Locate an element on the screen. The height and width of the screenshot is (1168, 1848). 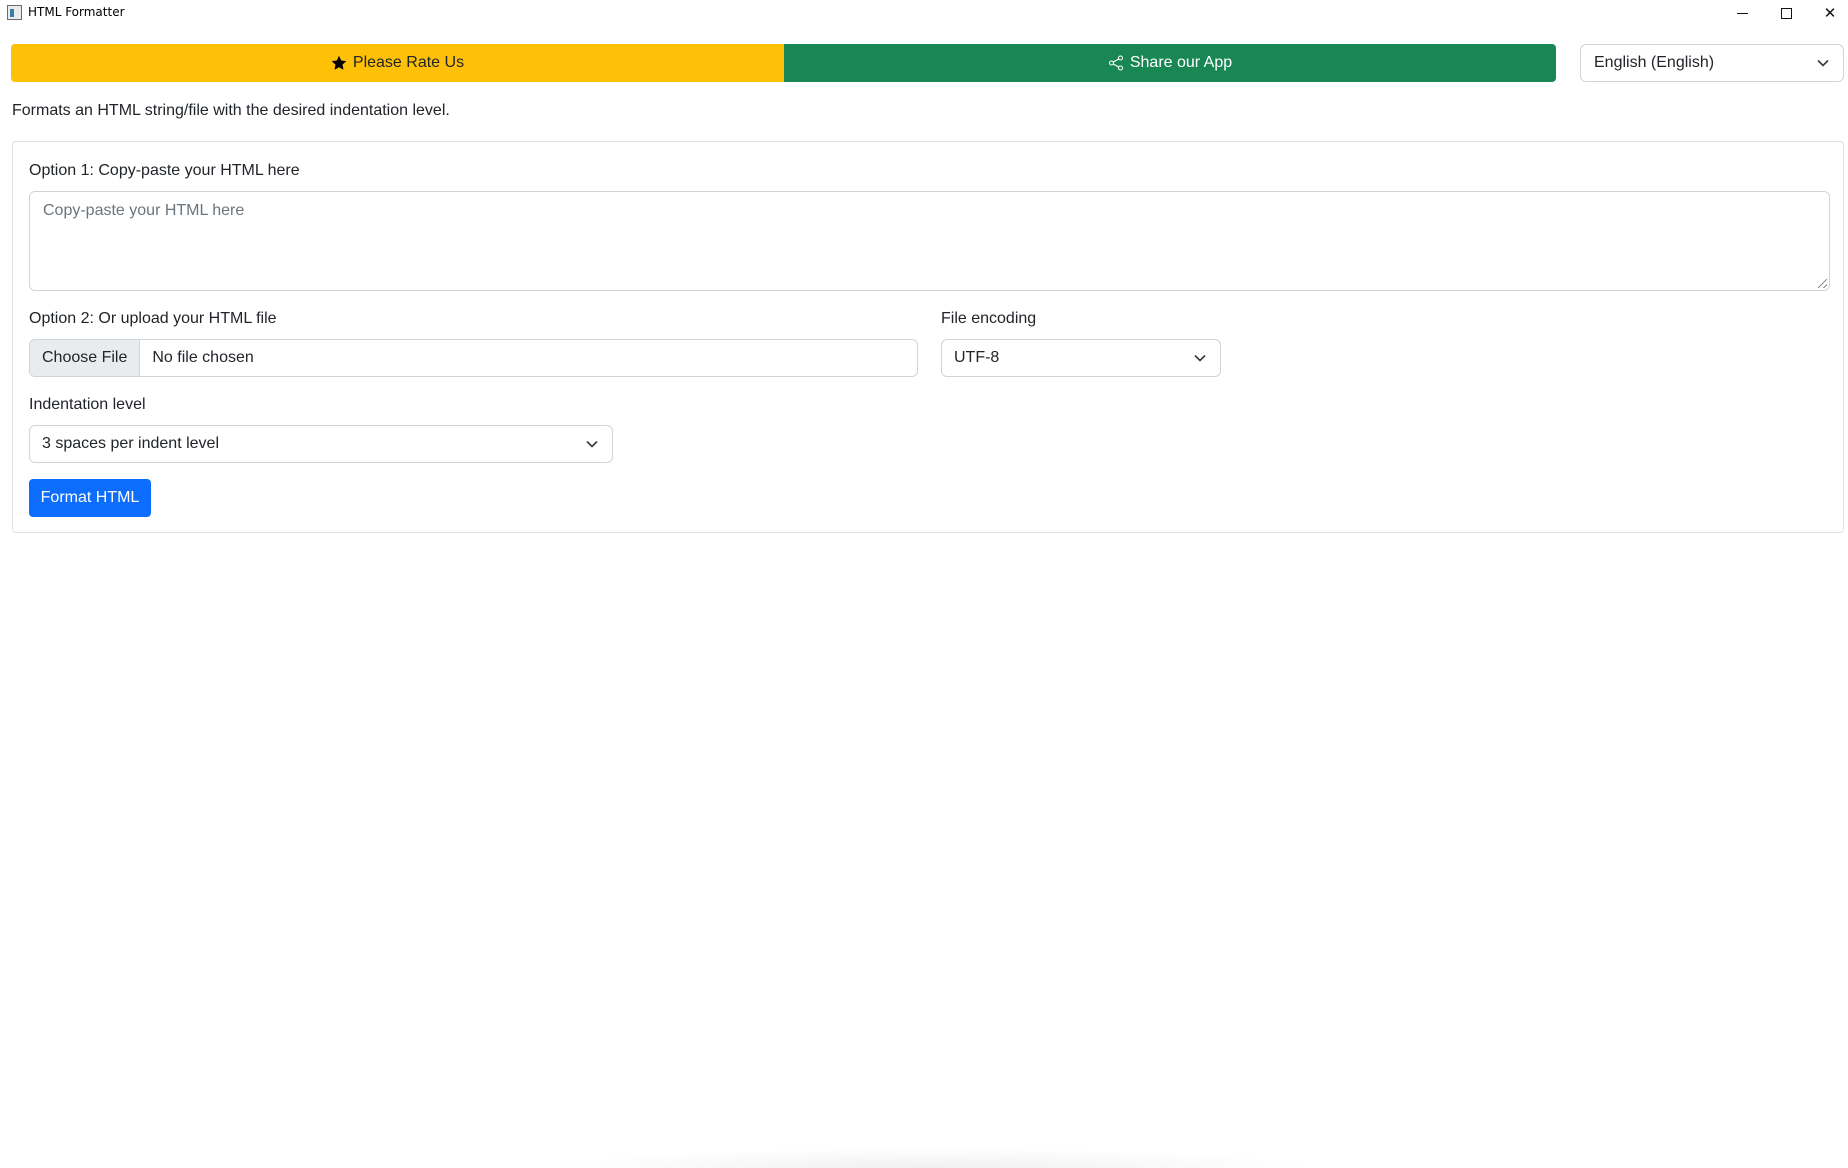
maximize-icon is located at coordinates (1786, 13).